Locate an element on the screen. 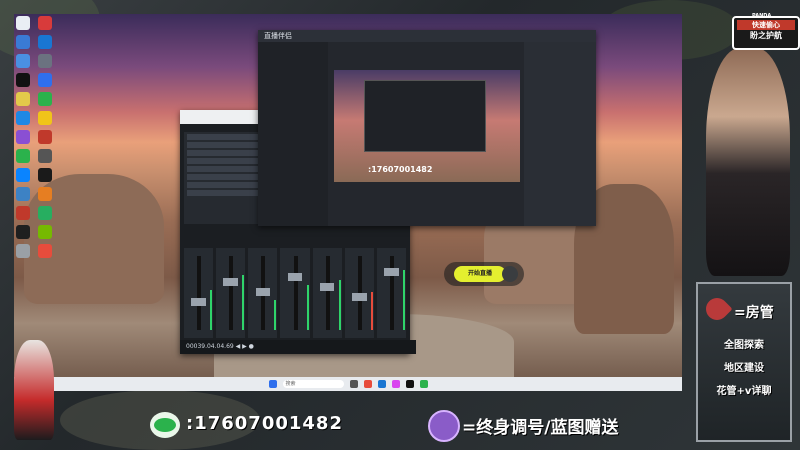 The image size is (800, 450). panel-line: 地区建设 is located at coordinates (744, 368).